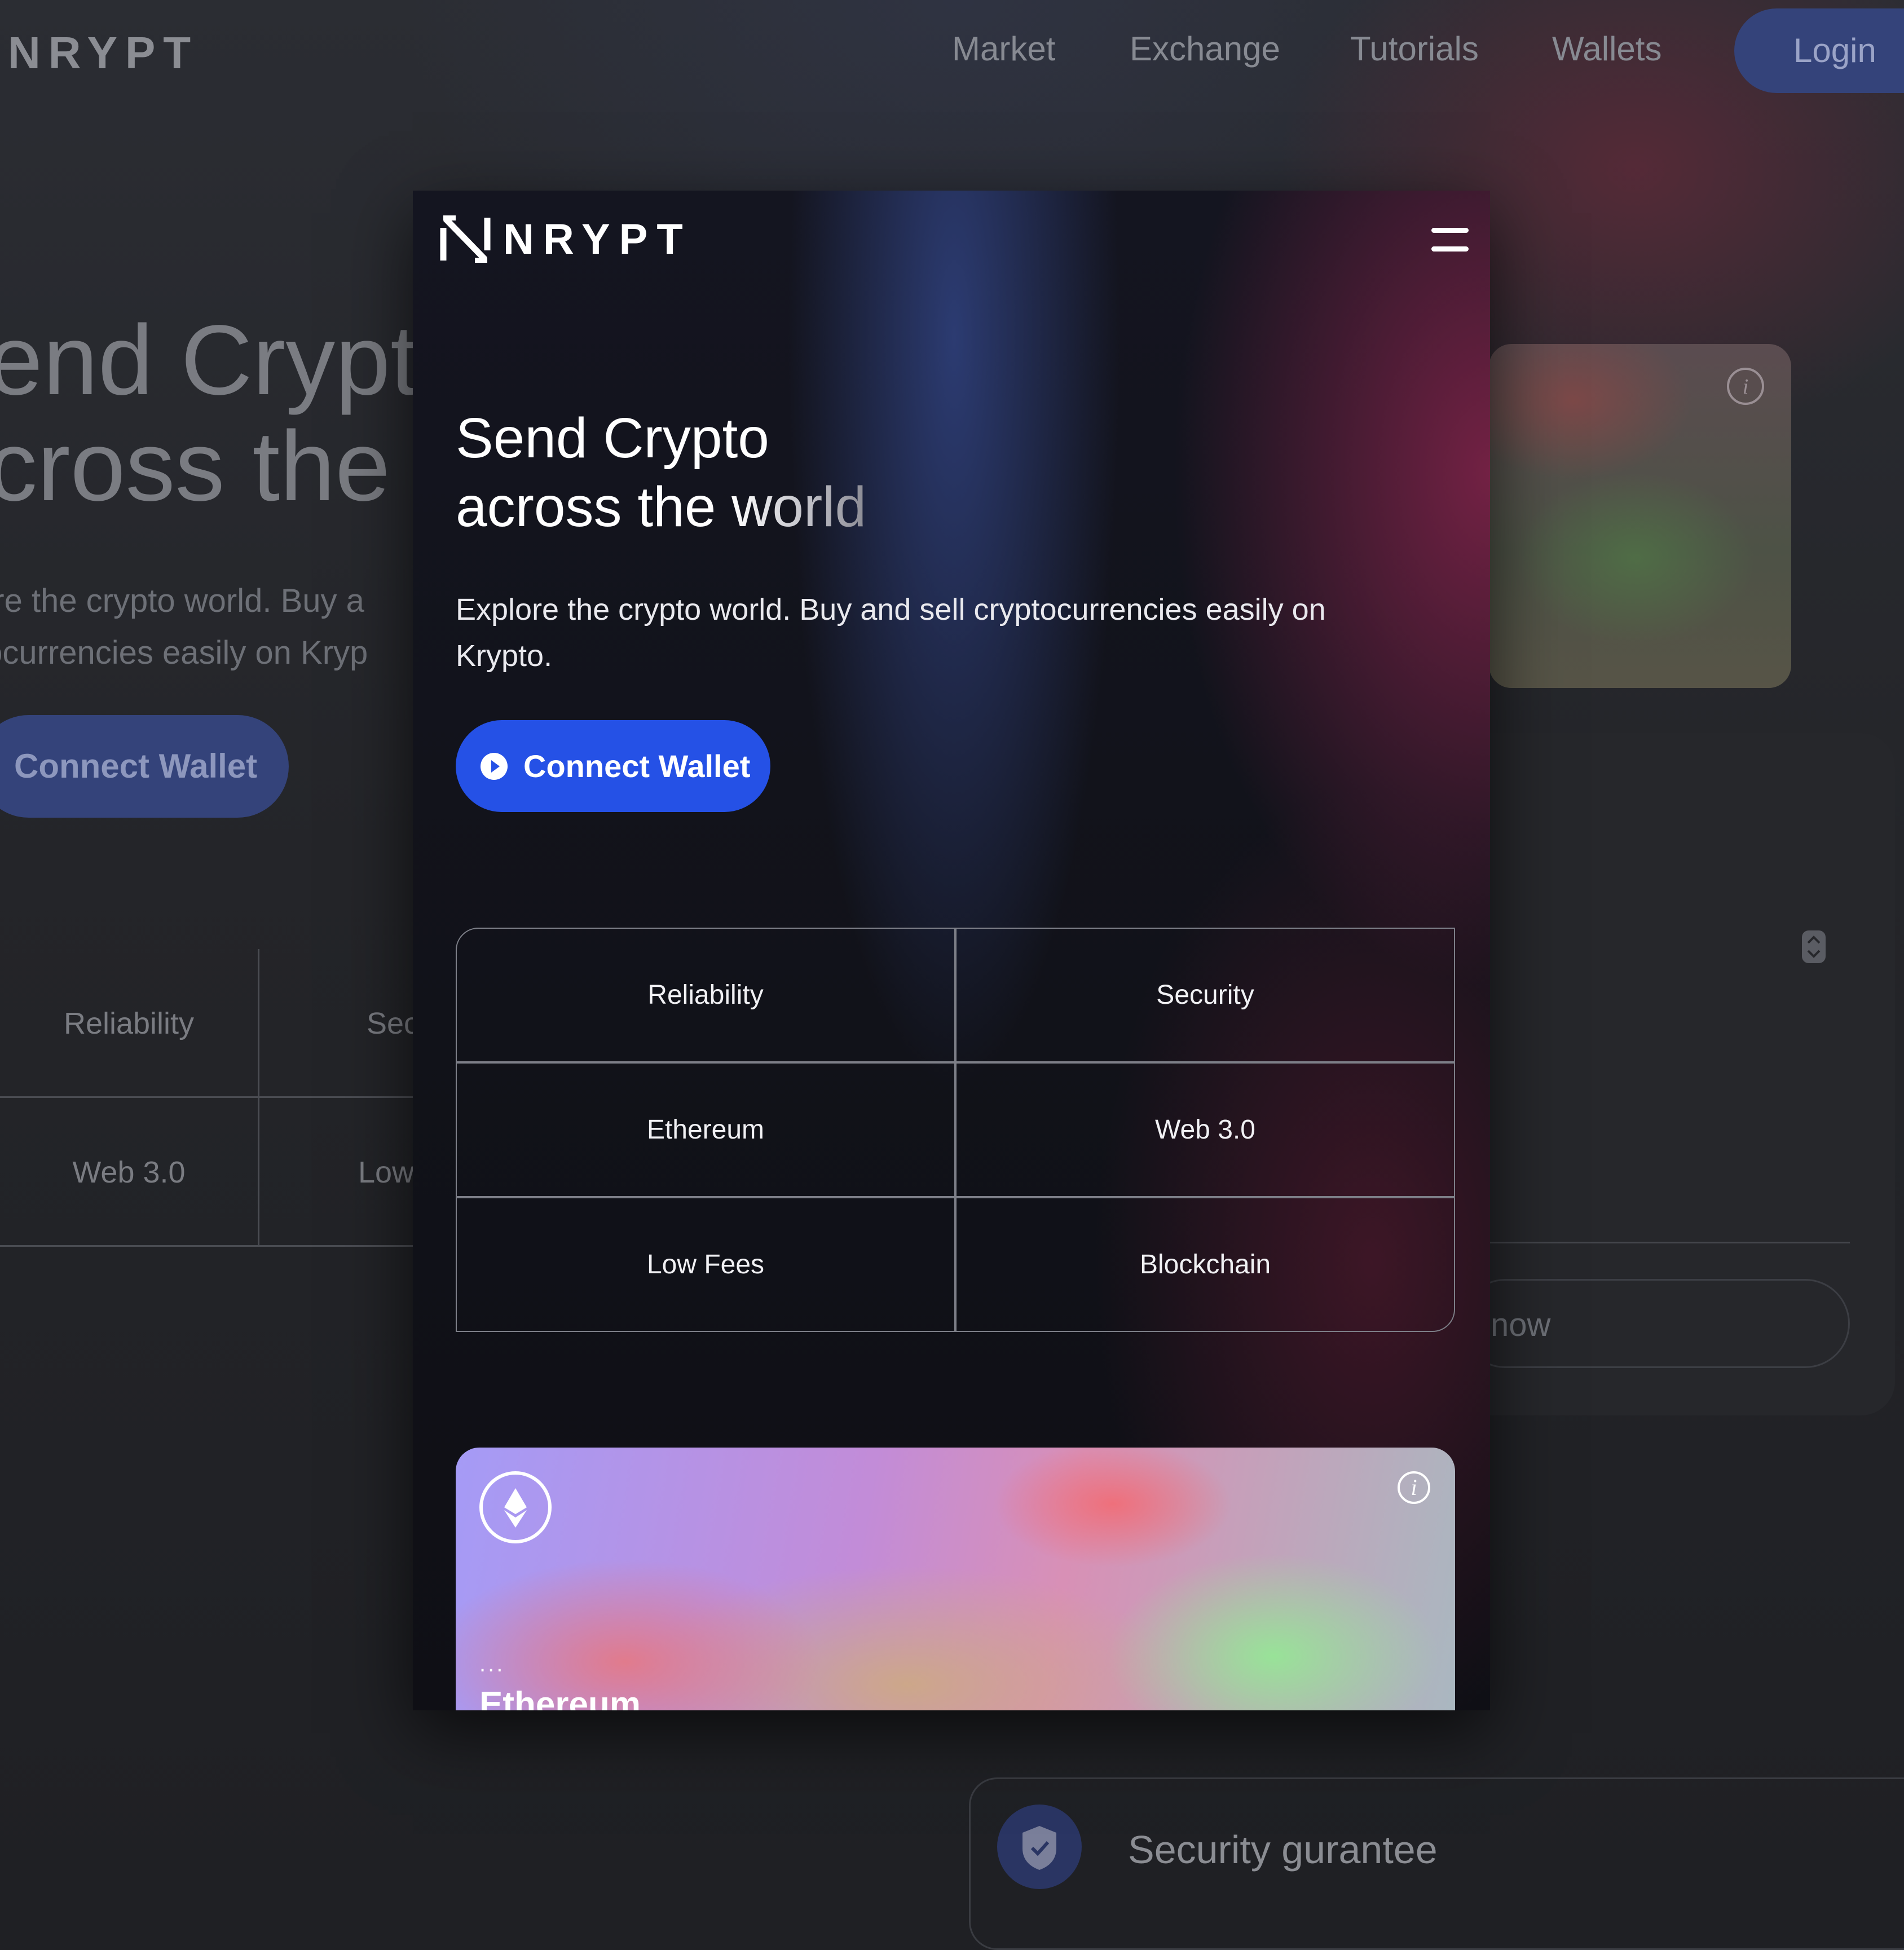 The image size is (1904, 1950). What do you see at coordinates (1819, 51) in the screenshot?
I see `login-button: Login` at bounding box center [1819, 51].